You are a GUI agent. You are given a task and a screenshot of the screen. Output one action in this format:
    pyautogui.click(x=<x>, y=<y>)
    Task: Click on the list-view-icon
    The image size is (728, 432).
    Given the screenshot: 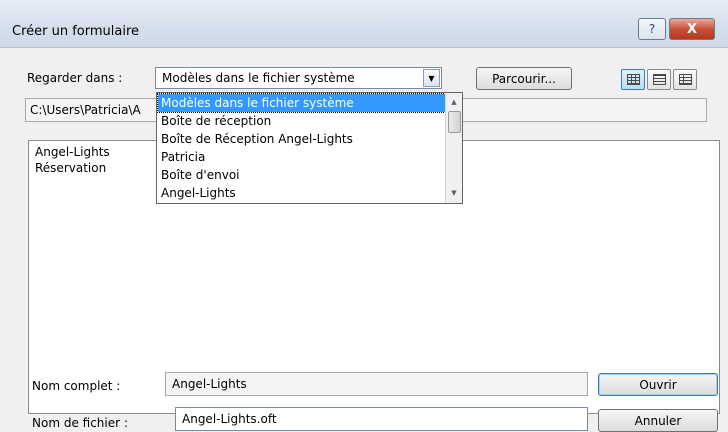 What is the action you would take?
    pyautogui.click(x=633, y=79)
    